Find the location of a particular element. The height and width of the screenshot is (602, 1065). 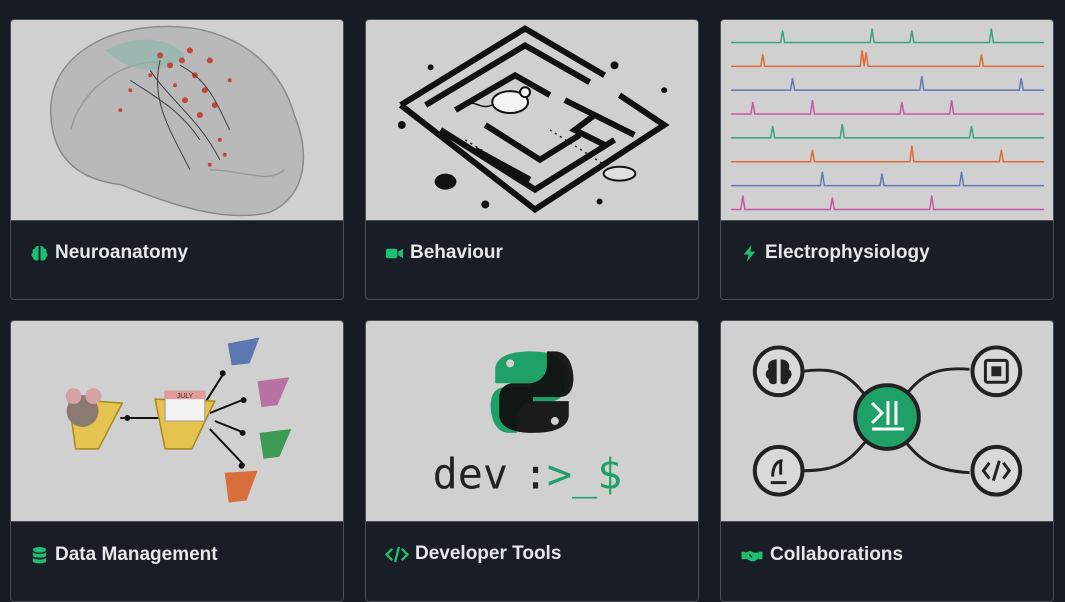

card-caption: Developer Tools is located at coordinates (473, 554).